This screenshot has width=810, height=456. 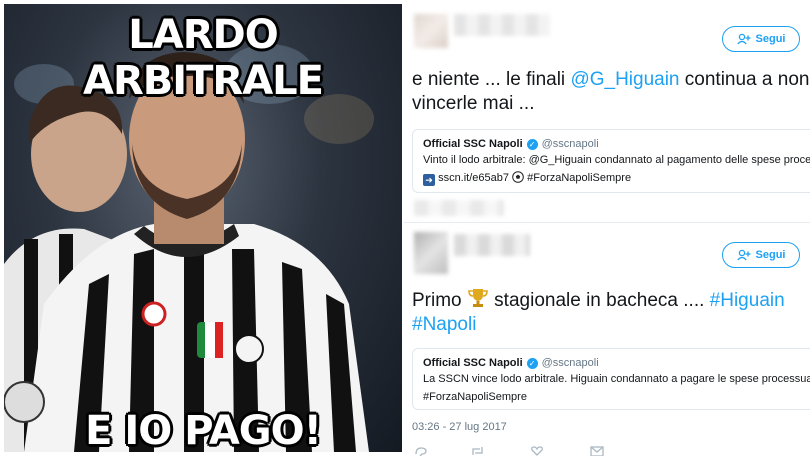 What do you see at coordinates (747, 300) in the screenshot?
I see `hashtag-link: #Higuain` at bounding box center [747, 300].